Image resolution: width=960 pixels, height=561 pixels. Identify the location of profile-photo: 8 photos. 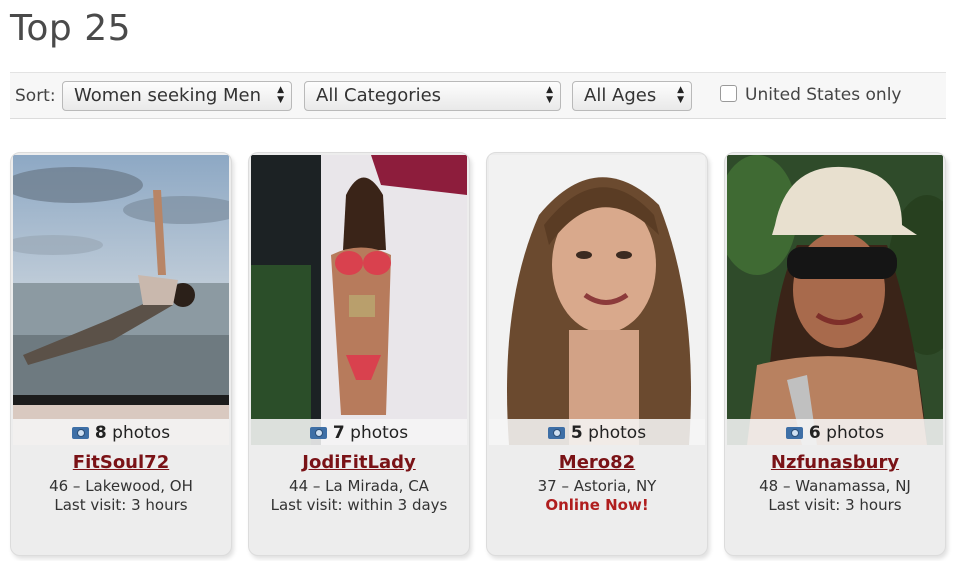
(121, 300).